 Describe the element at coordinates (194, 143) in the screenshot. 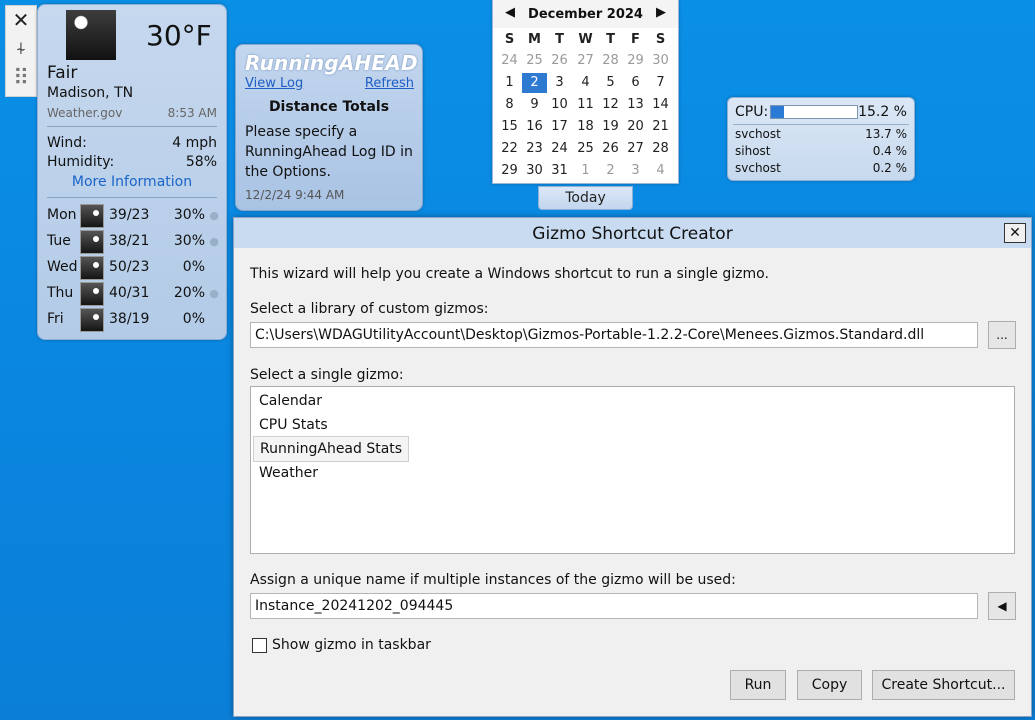

I see `wind-value: 4 mph` at that location.